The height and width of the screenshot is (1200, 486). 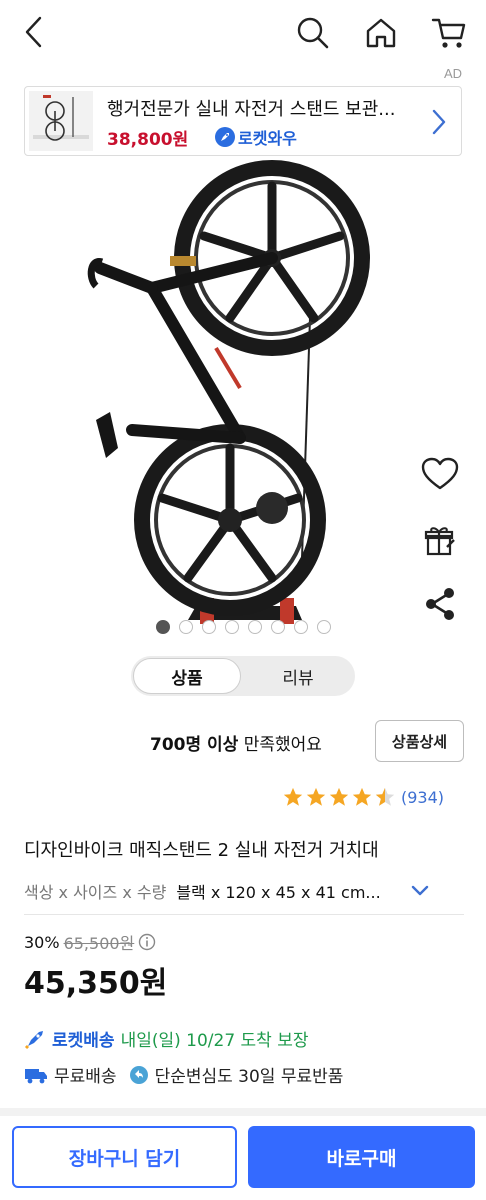 What do you see at coordinates (419, 741) in the screenshot?
I see `product-detail-button: 상품상세` at bounding box center [419, 741].